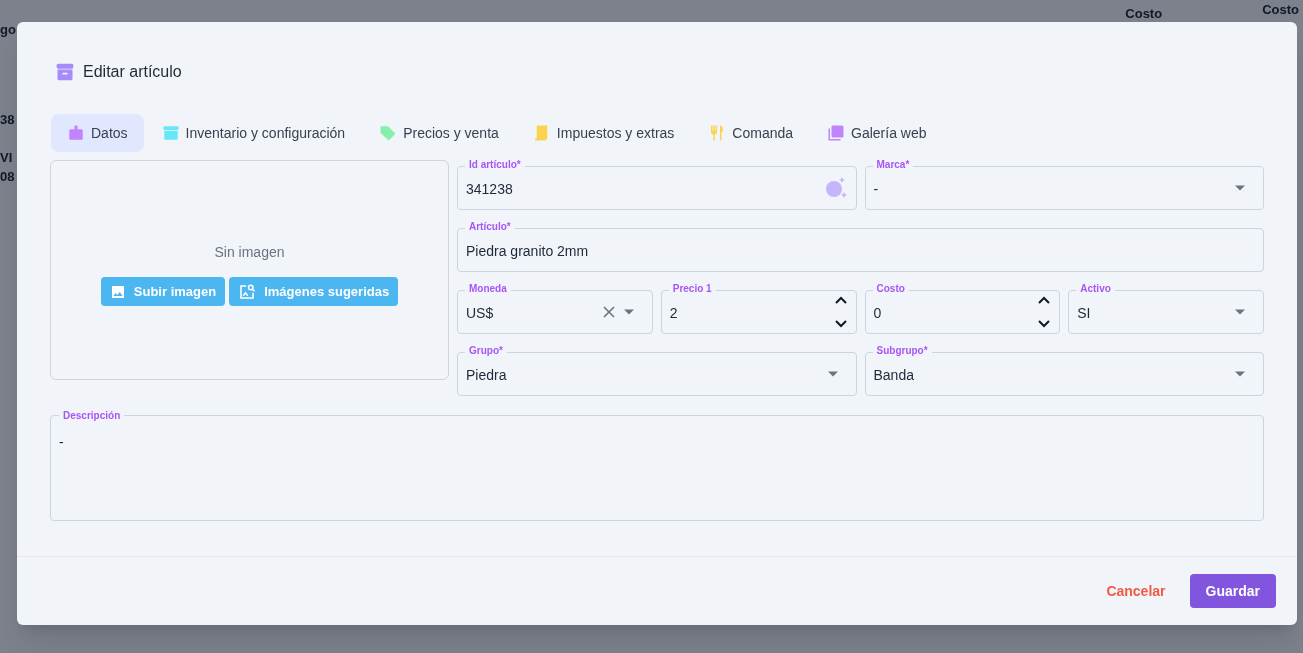  I want to click on clear-icon, so click(608, 312).